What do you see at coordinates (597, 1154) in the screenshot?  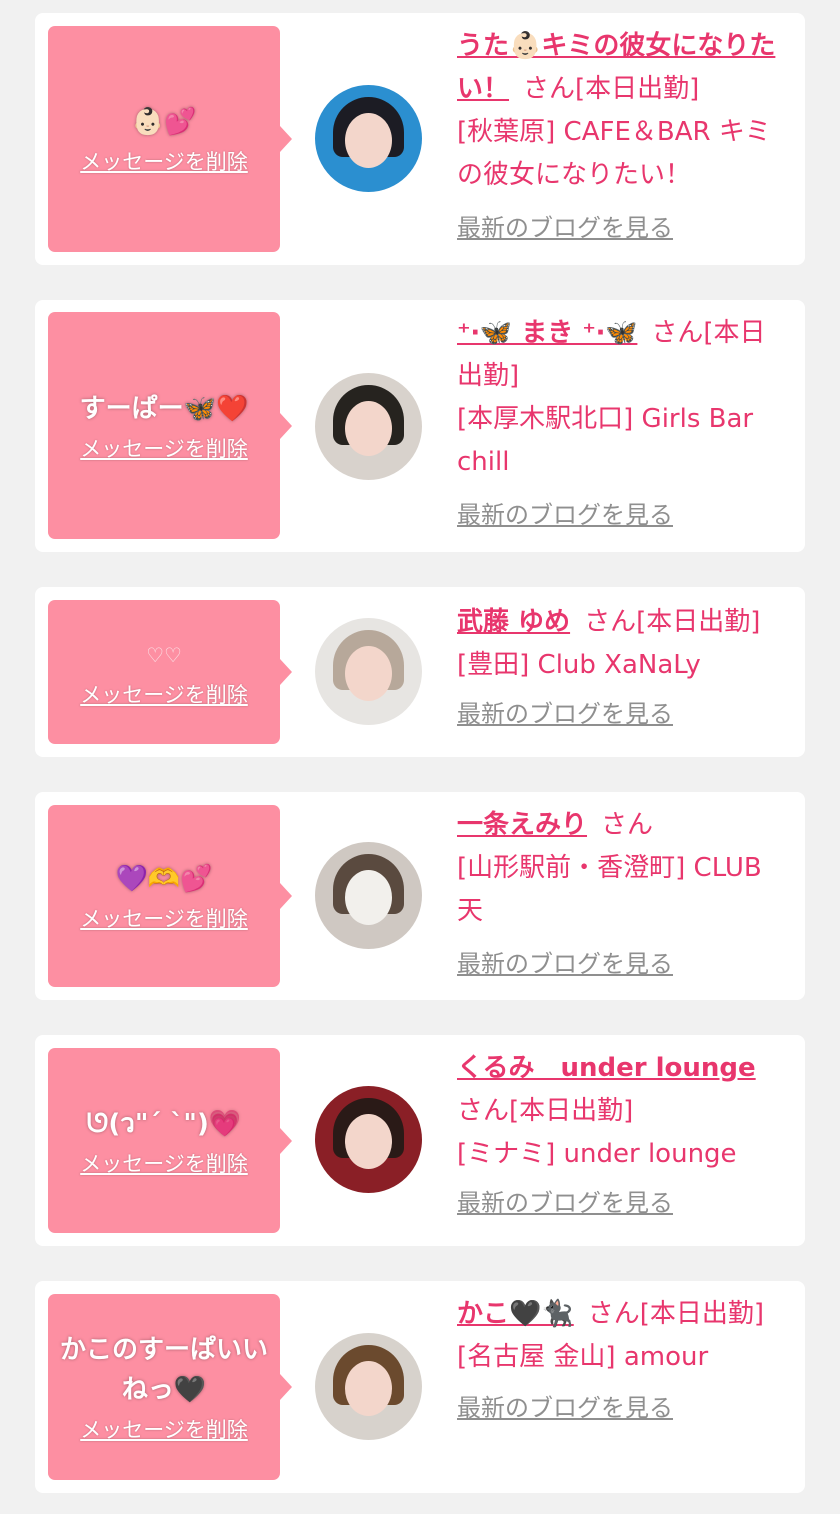 I see `shop-name: [ミナミ] under lounge` at bounding box center [597, 1154].